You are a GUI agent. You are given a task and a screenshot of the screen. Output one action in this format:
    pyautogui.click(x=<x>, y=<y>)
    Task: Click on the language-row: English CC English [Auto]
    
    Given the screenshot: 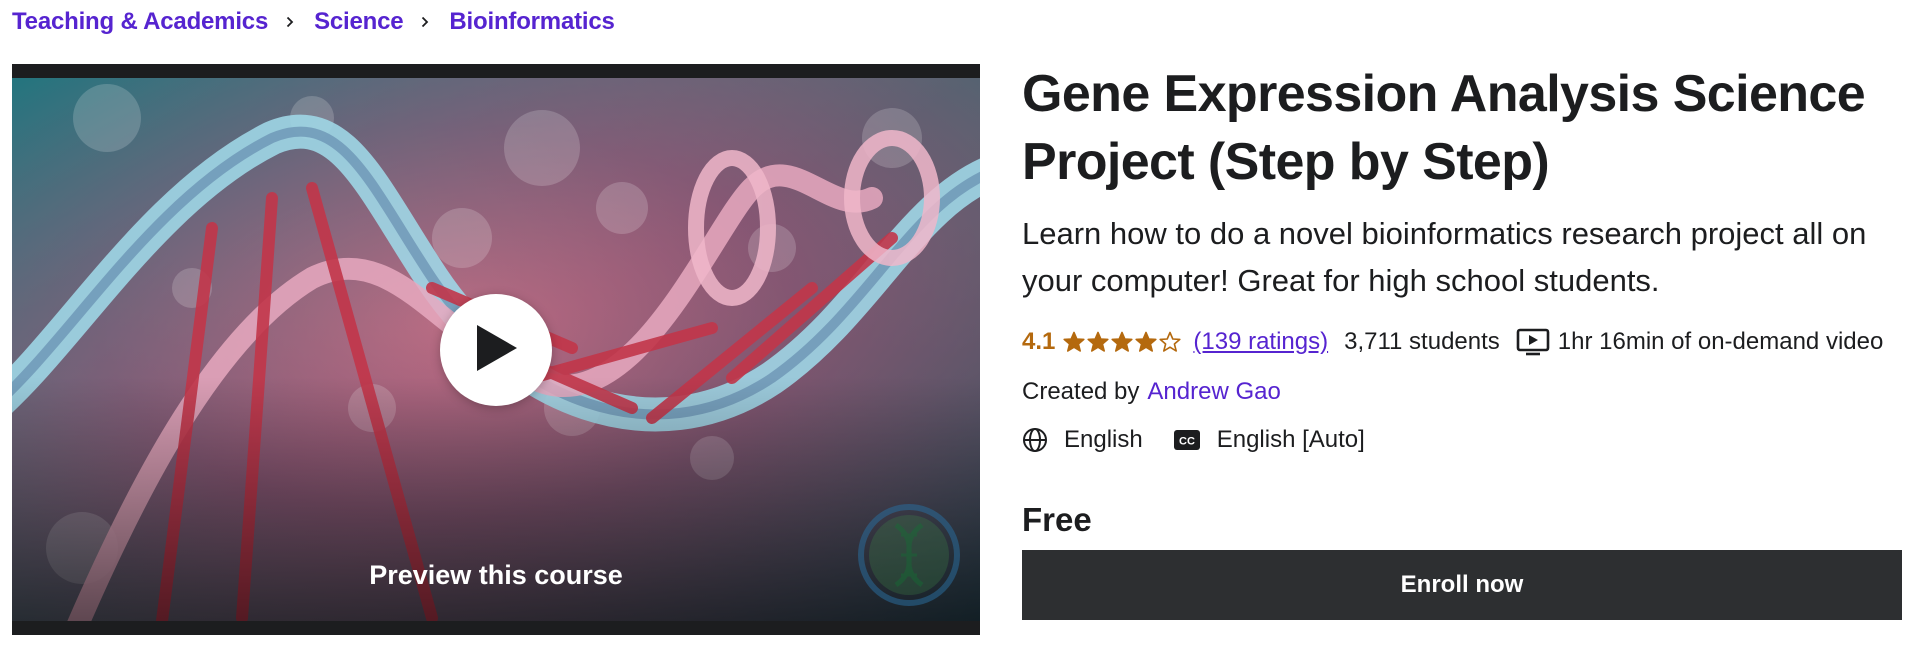 What is the action you would take?
    pyautogui.click(x=1462, y=440)
    